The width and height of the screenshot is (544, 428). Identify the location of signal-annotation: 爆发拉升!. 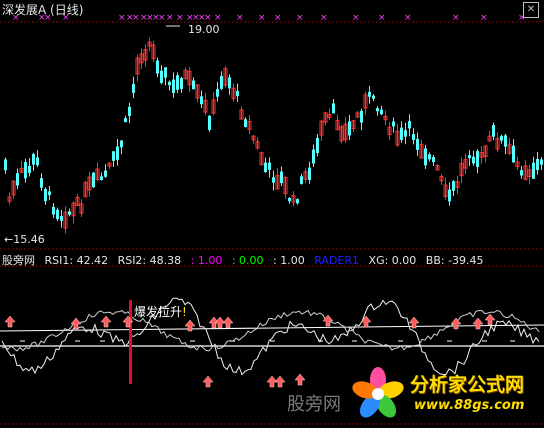
(160, 311).